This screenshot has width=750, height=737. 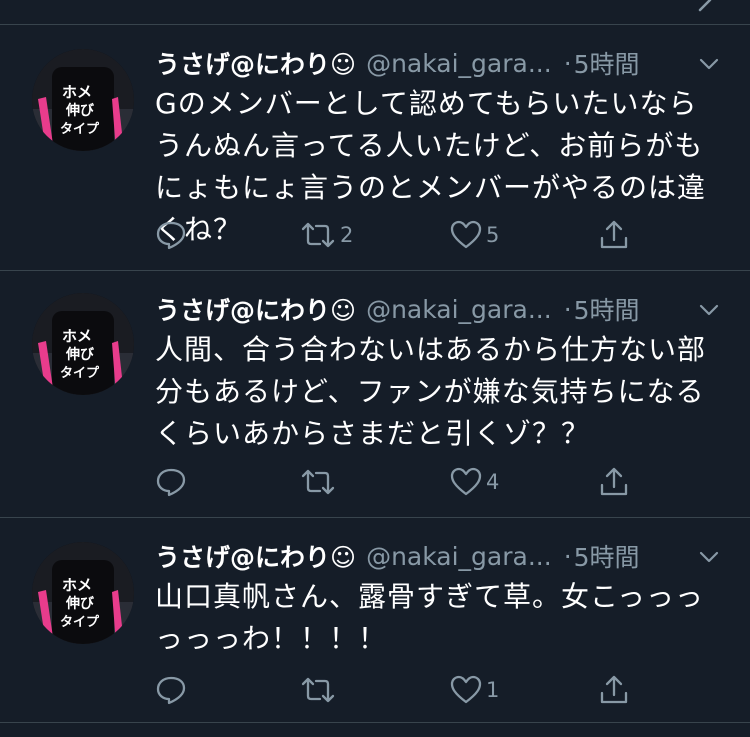 What do you see at coordinates (375, 12) in the screenshot?
I see `previous-tweet-fragment` at bounding box center [375, 12].